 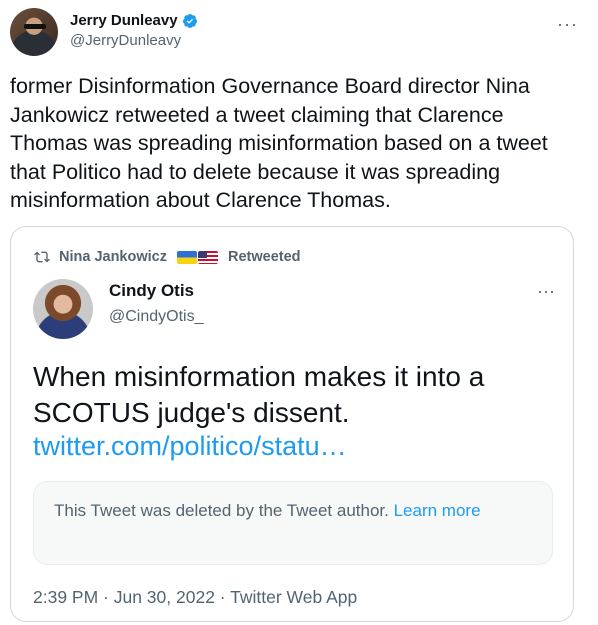 I want to click on flags, so click(x=197, y=257).